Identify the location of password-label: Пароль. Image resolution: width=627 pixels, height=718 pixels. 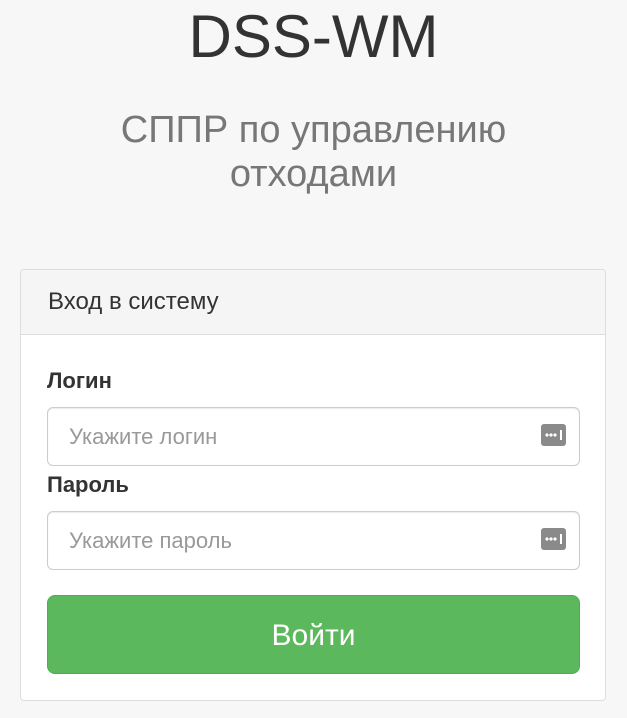
(88, 484).